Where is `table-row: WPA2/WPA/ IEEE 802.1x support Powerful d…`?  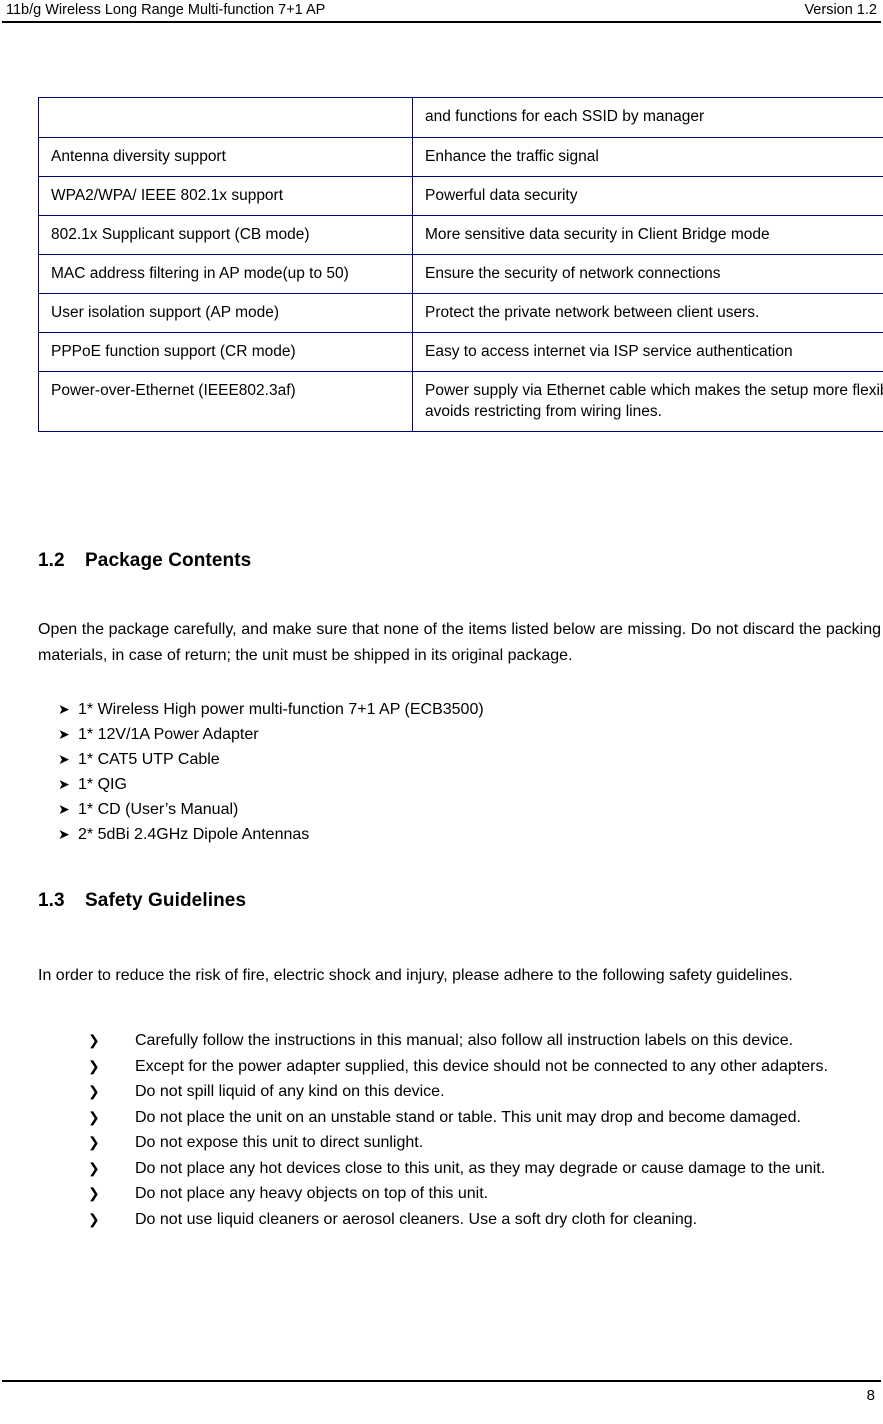
table-row: WPA2/WPA/ IEEE 802.1x support Powerful d… is located at coordinates (460, 196).